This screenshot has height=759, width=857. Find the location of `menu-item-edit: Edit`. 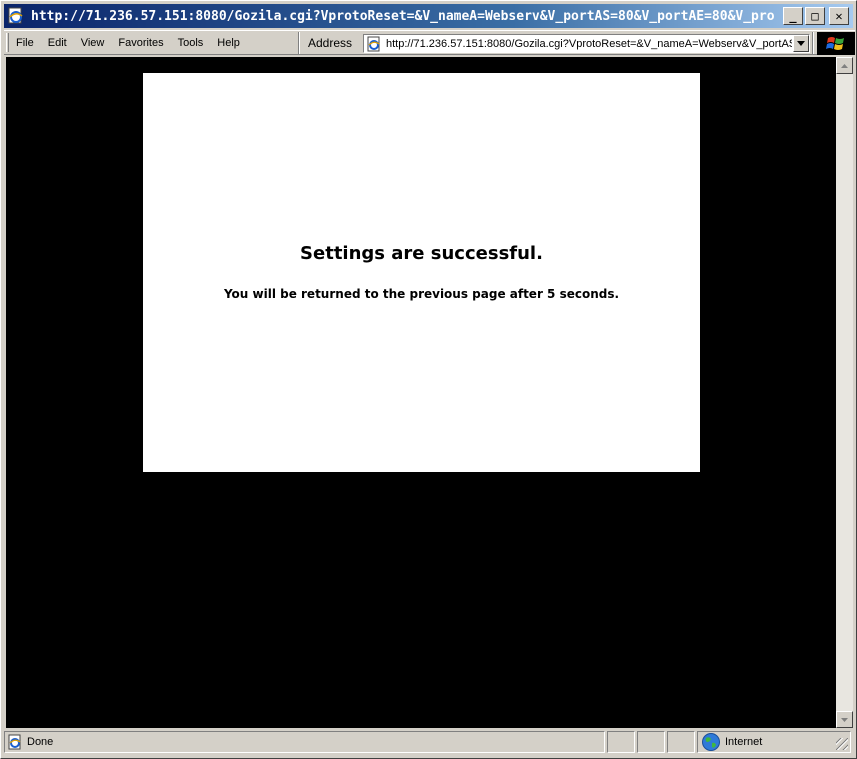

menu-item-edit: Edit is located at coordinates (57, 43).